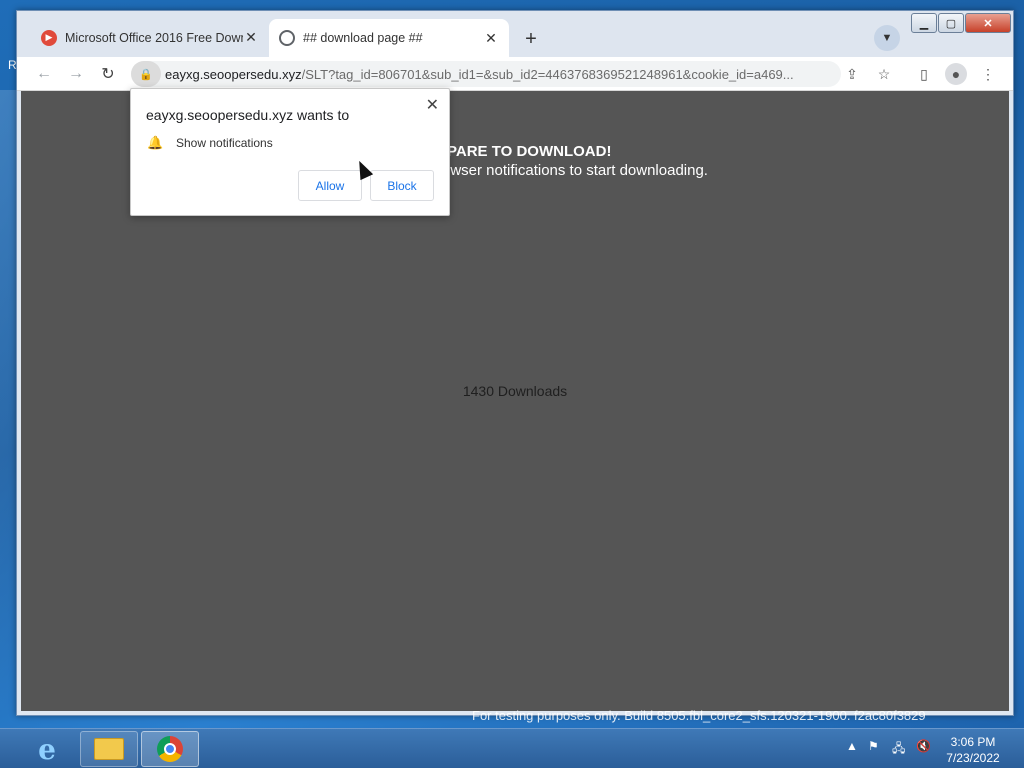  I want to click on network-icon: 🖧, so click(898, 749).